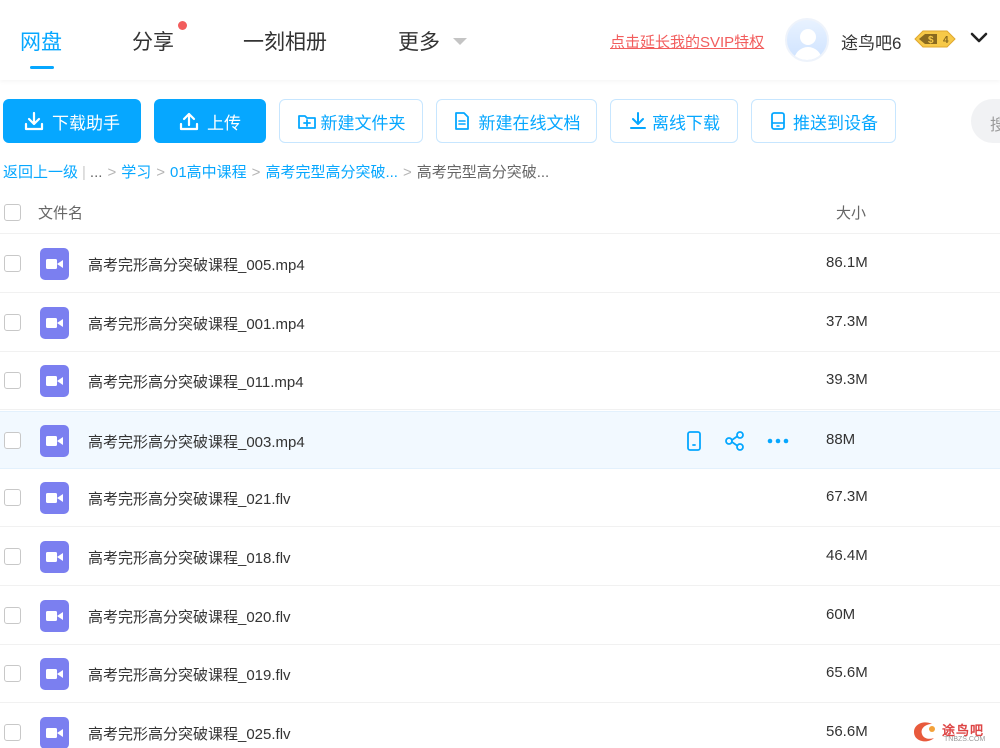 The height and width of the screenshot is (748, 1000). Describe the element at coordinates (40, 172) in the screenshot. I see `back-link: 返回上一级` at that location.